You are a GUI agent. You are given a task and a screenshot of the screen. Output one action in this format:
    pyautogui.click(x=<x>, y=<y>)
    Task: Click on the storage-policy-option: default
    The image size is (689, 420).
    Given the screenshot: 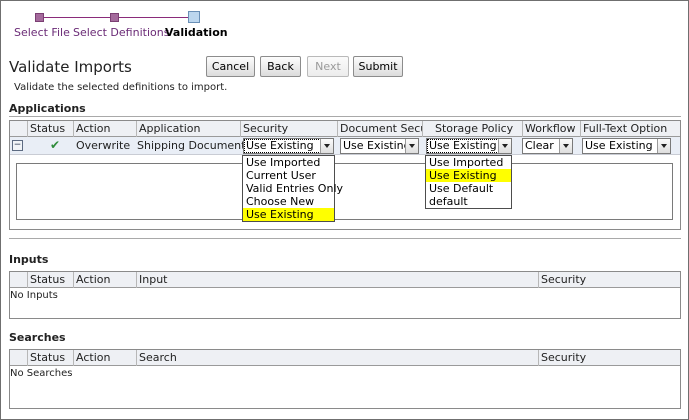 What is the action you would take?
    pyautogui.click(x=468, y=201)
    